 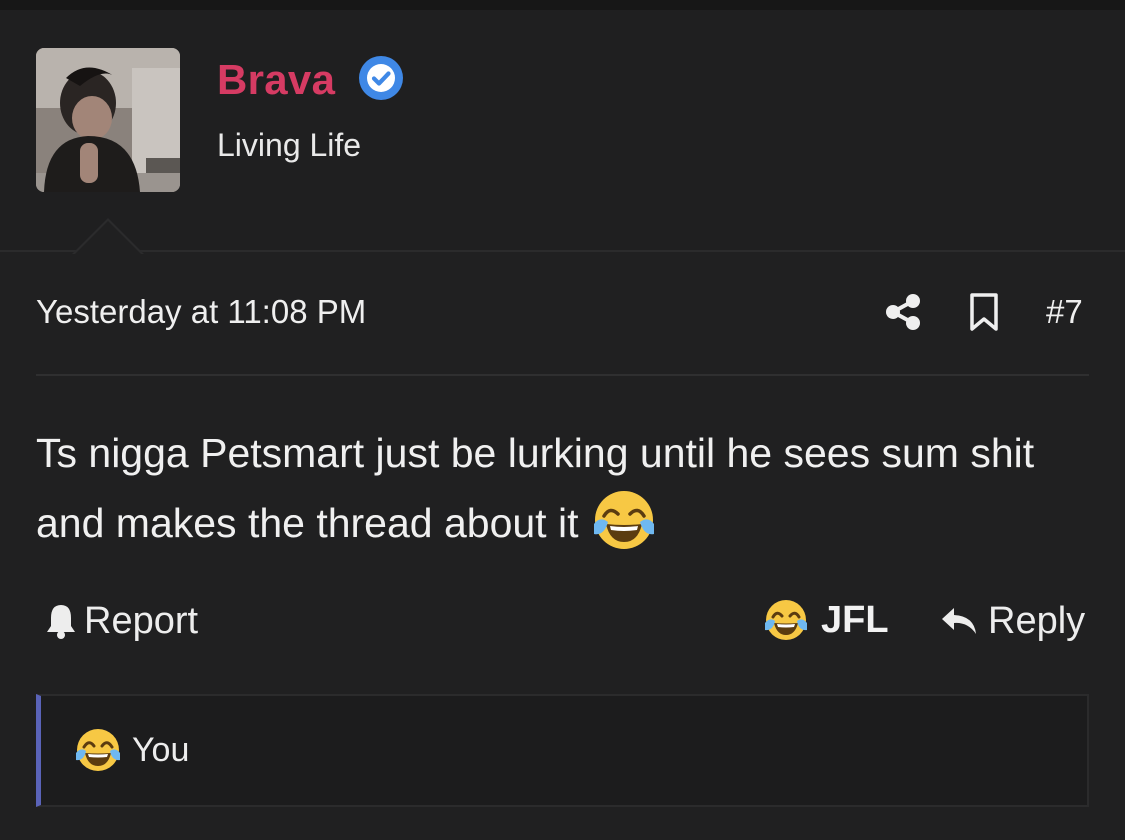 I want to click on post-number-link: #7, so click(x=1064, y=312).